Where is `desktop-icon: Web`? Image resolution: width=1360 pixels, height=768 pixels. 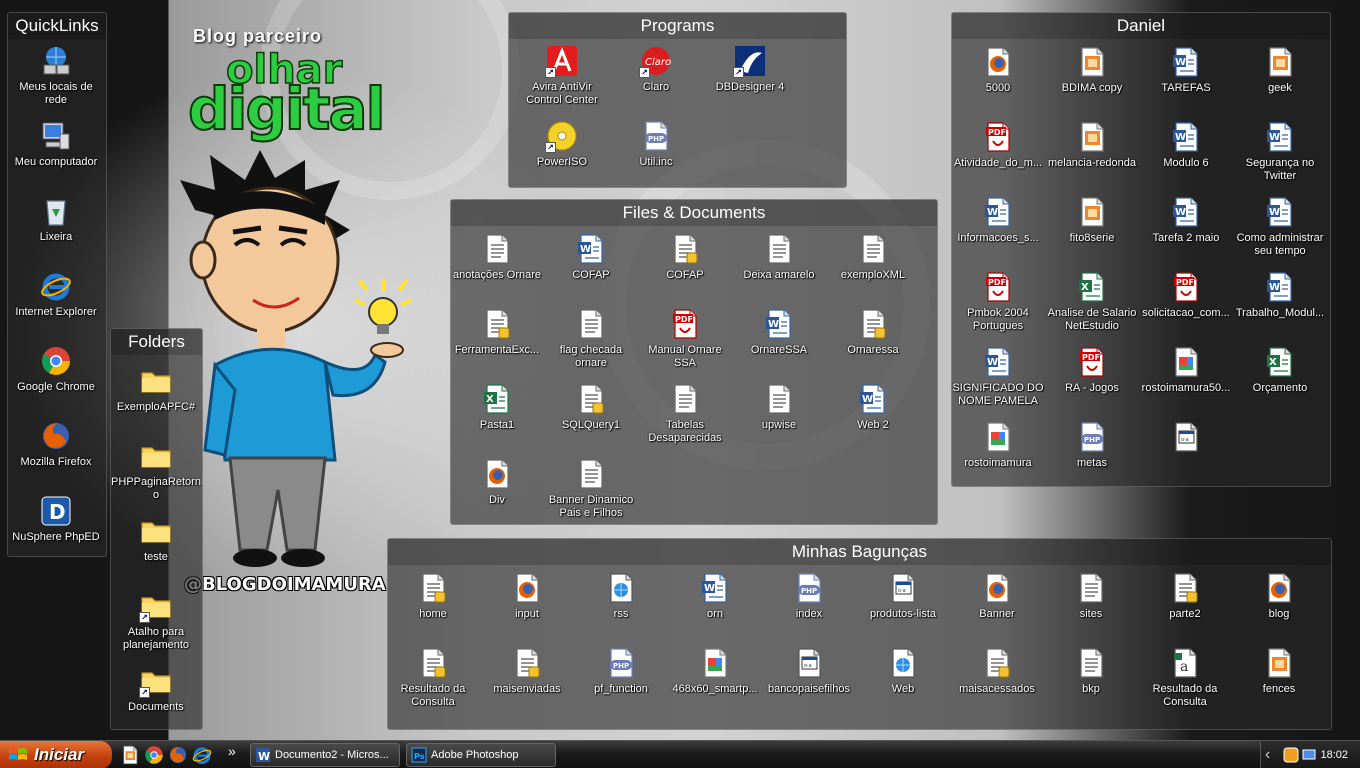
desktop-icon: Web is located at coordinates (903, 671).